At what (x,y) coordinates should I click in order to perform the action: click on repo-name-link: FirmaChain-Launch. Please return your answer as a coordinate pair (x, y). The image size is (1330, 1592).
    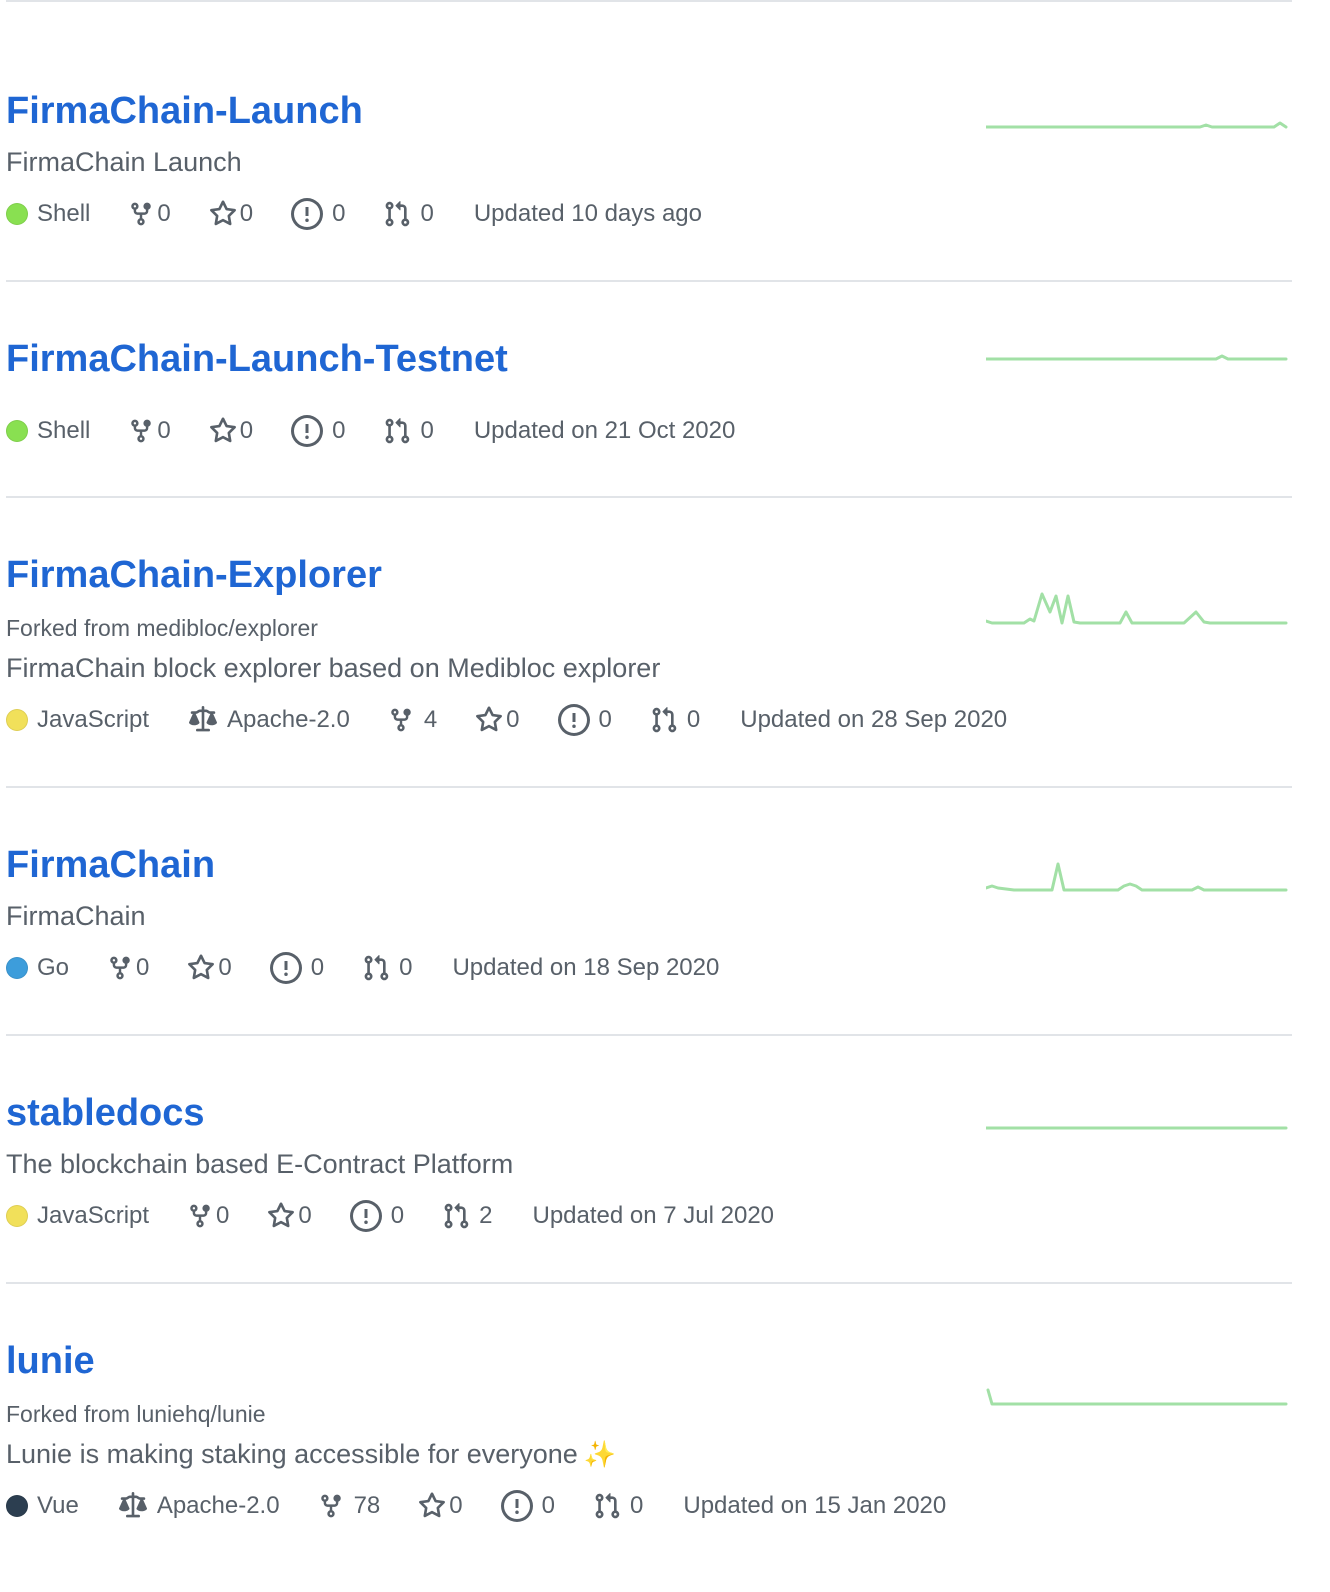
    Looking at the image, I should click on (184, 111).